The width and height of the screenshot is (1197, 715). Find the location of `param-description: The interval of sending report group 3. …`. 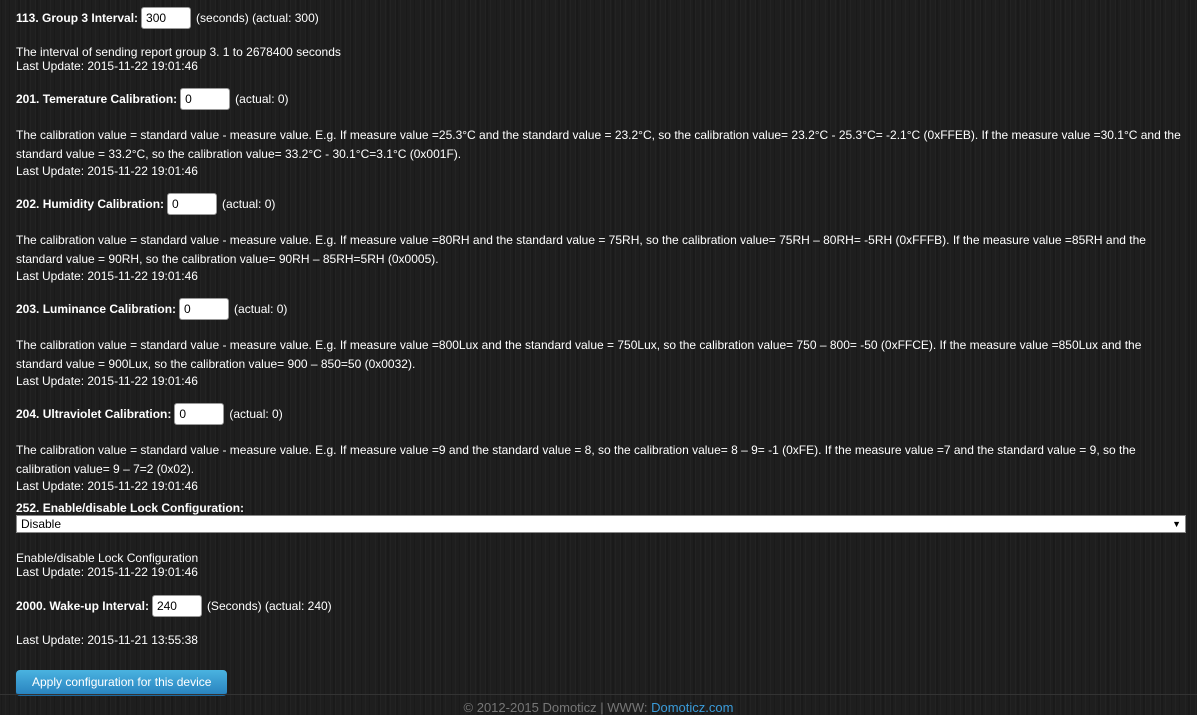

param-description: The interval of sending report group 3. … is located at coordinates (178, 52).